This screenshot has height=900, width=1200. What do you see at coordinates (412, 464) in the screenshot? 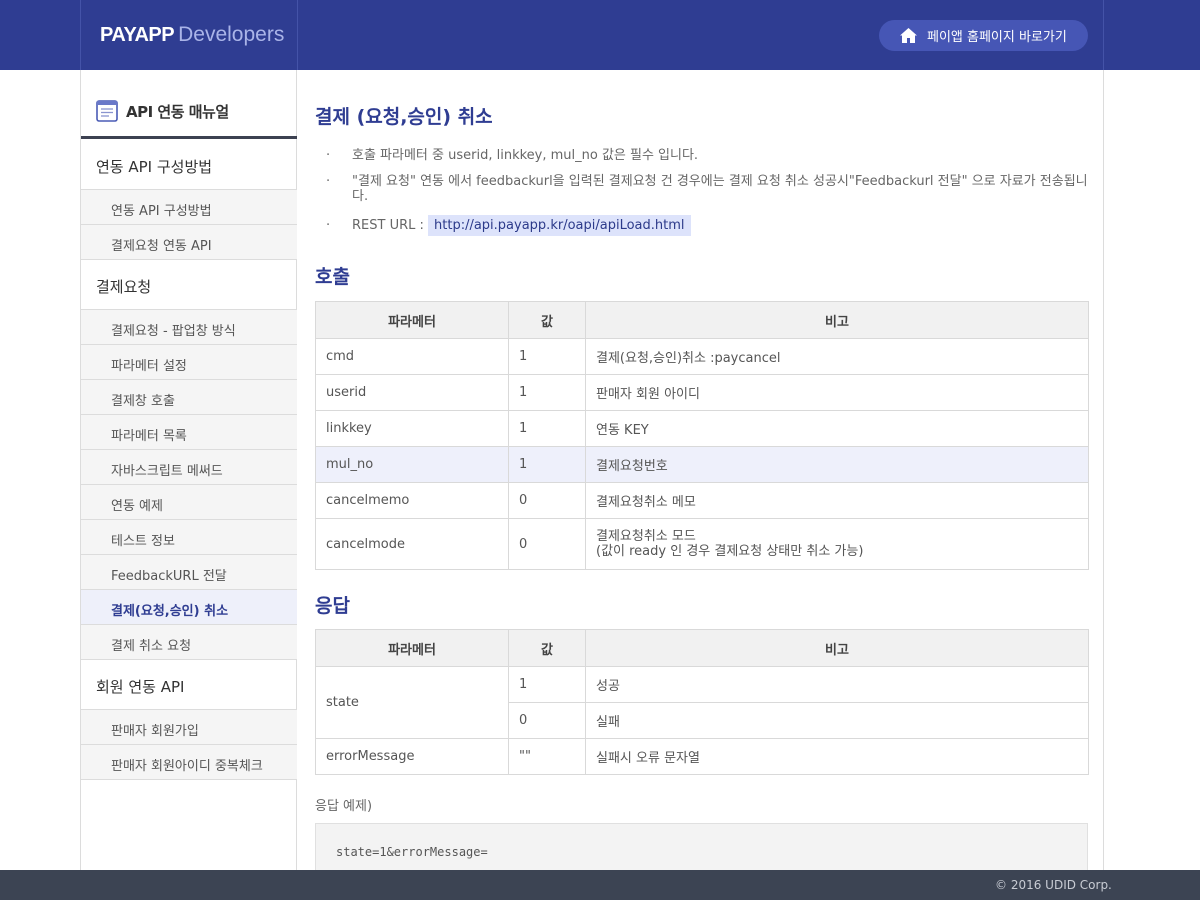
I see `param-name-cell: mul_no` at bounding box center [412, 464].